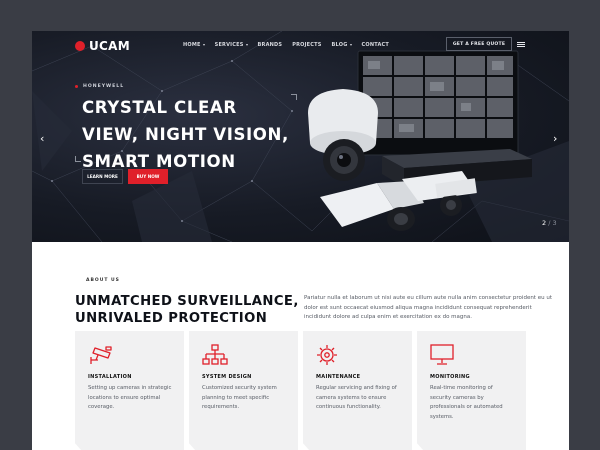 The height and width of the screenshot is (450, 600). Describe the element at coordinates (215, 354) in the screenshot. I see `network-diagram-icon` at that location.